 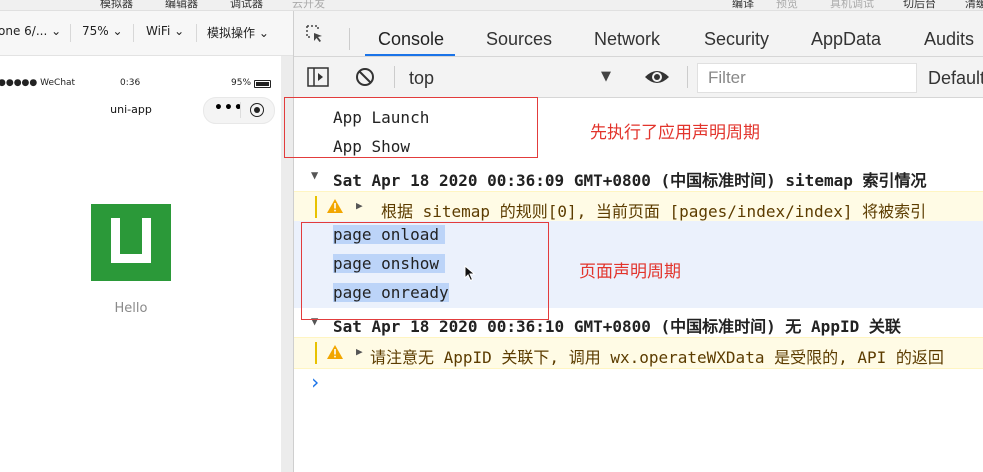 What do you see at coordinates (262, 84) in the screenshot?
I see `battery-icon` at bounding box center [262, 84].